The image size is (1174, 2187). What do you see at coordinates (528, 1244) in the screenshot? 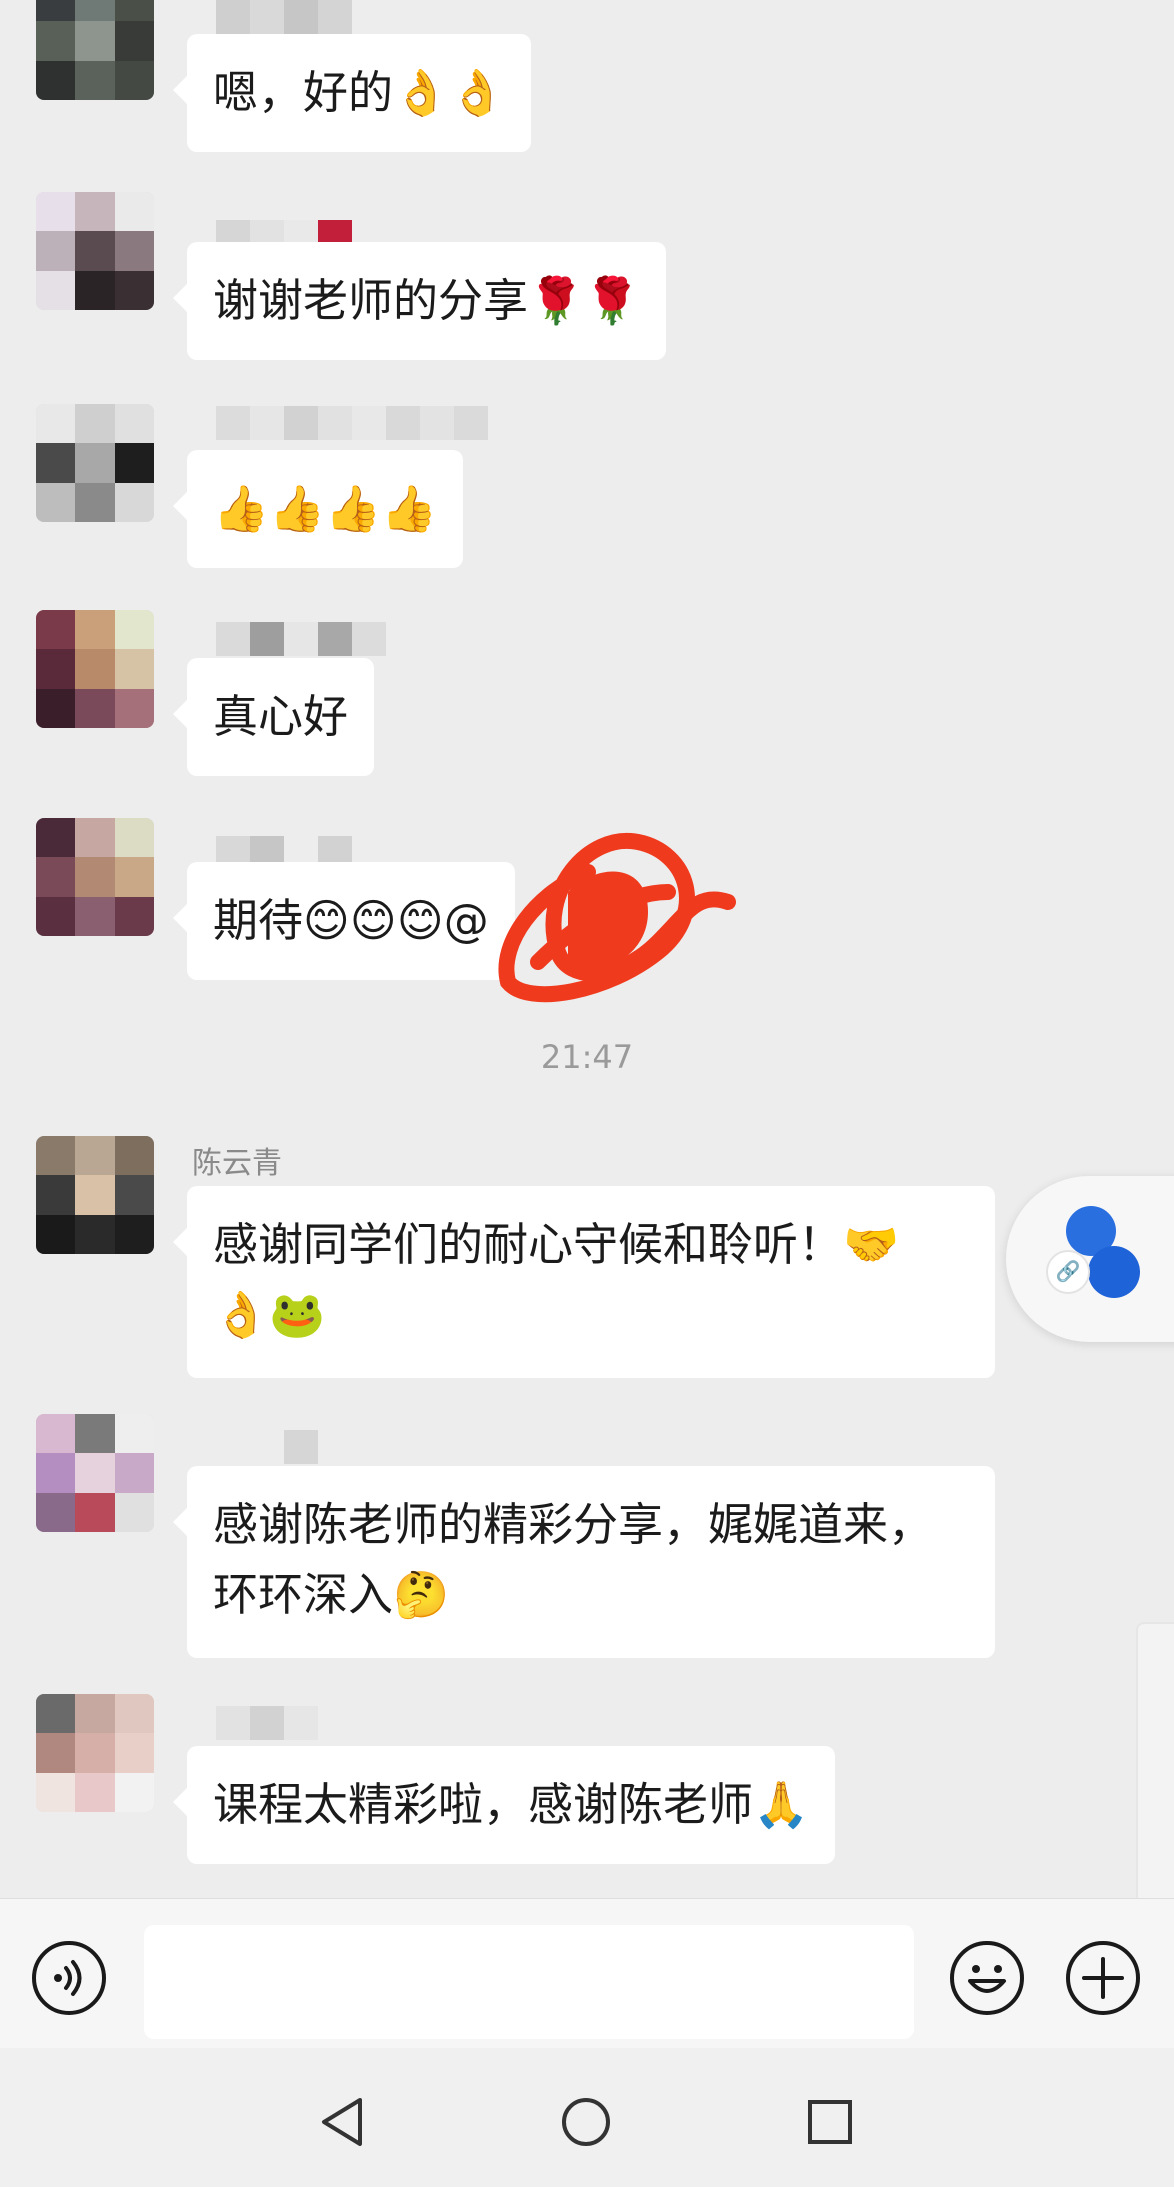
I see `message-text: 感谢同学们的耐心守候和聆听！` at bounding box center [528, 1244].